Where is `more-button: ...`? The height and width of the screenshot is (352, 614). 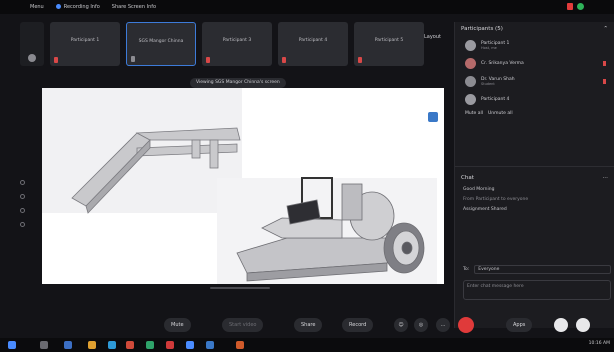
more-button: ... is located at coordinates (443, 325).